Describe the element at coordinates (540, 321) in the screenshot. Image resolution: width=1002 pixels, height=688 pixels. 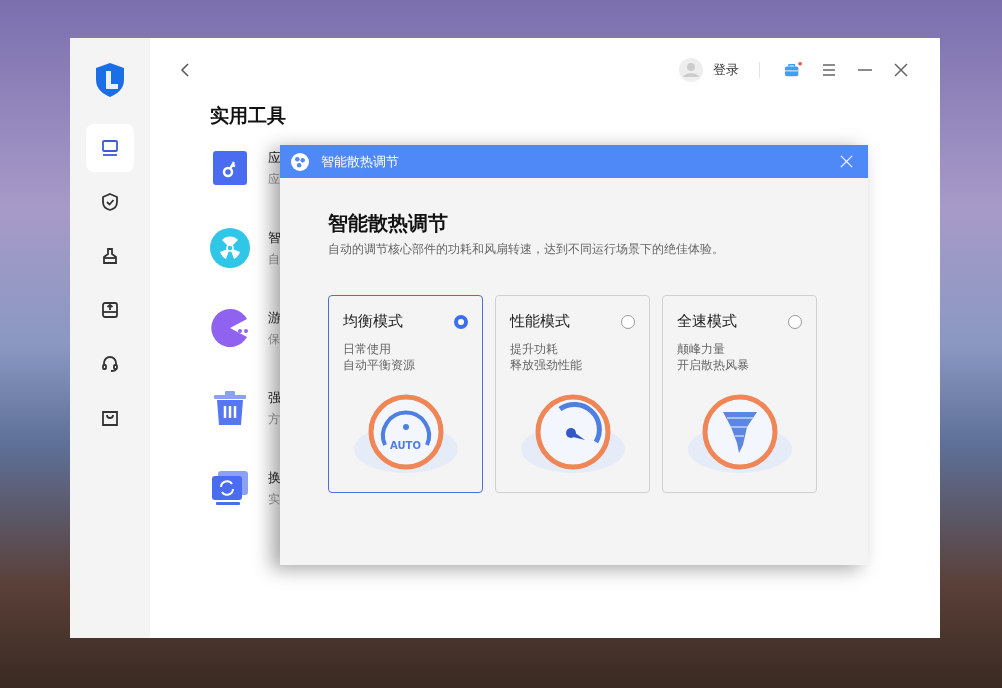
I see `mode-name: 性能模式` at that location.